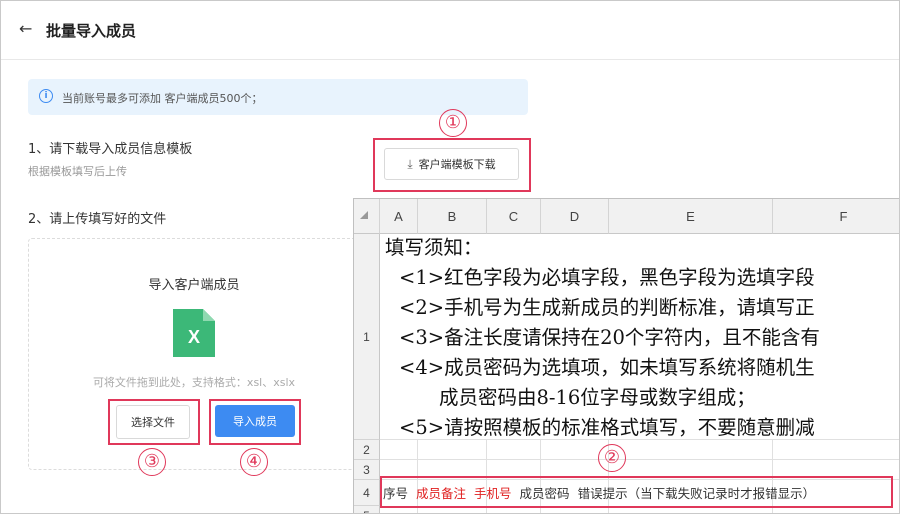  What do you see at coordinates (612, 458) in the screenshot?
I see `marker-2: ②` at bounding box center [612, 458].